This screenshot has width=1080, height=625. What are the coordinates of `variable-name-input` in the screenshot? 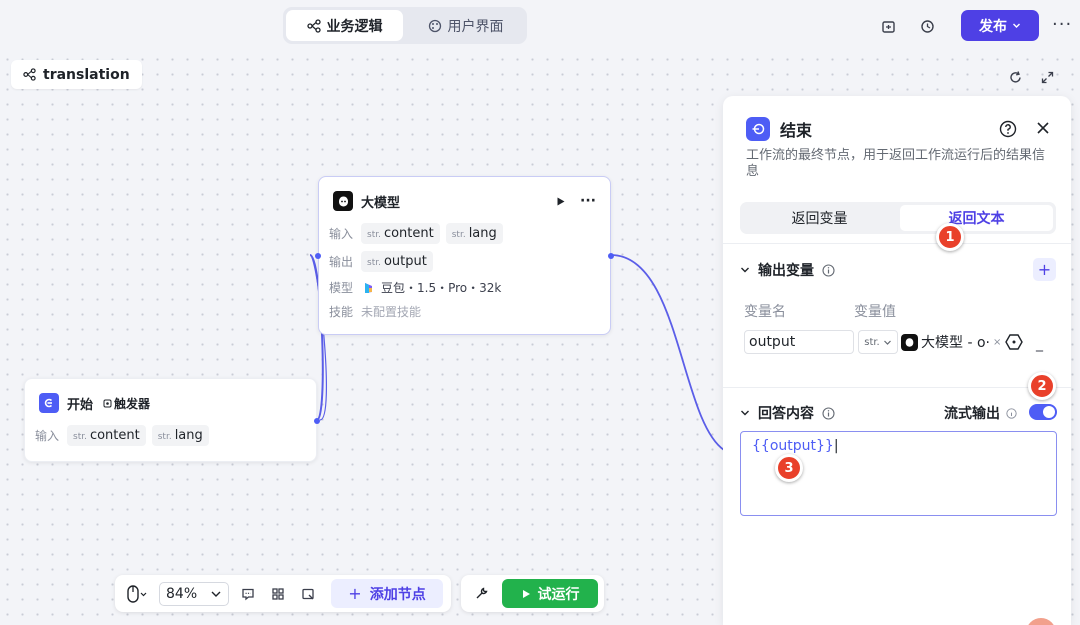 It's located at (799, 342).